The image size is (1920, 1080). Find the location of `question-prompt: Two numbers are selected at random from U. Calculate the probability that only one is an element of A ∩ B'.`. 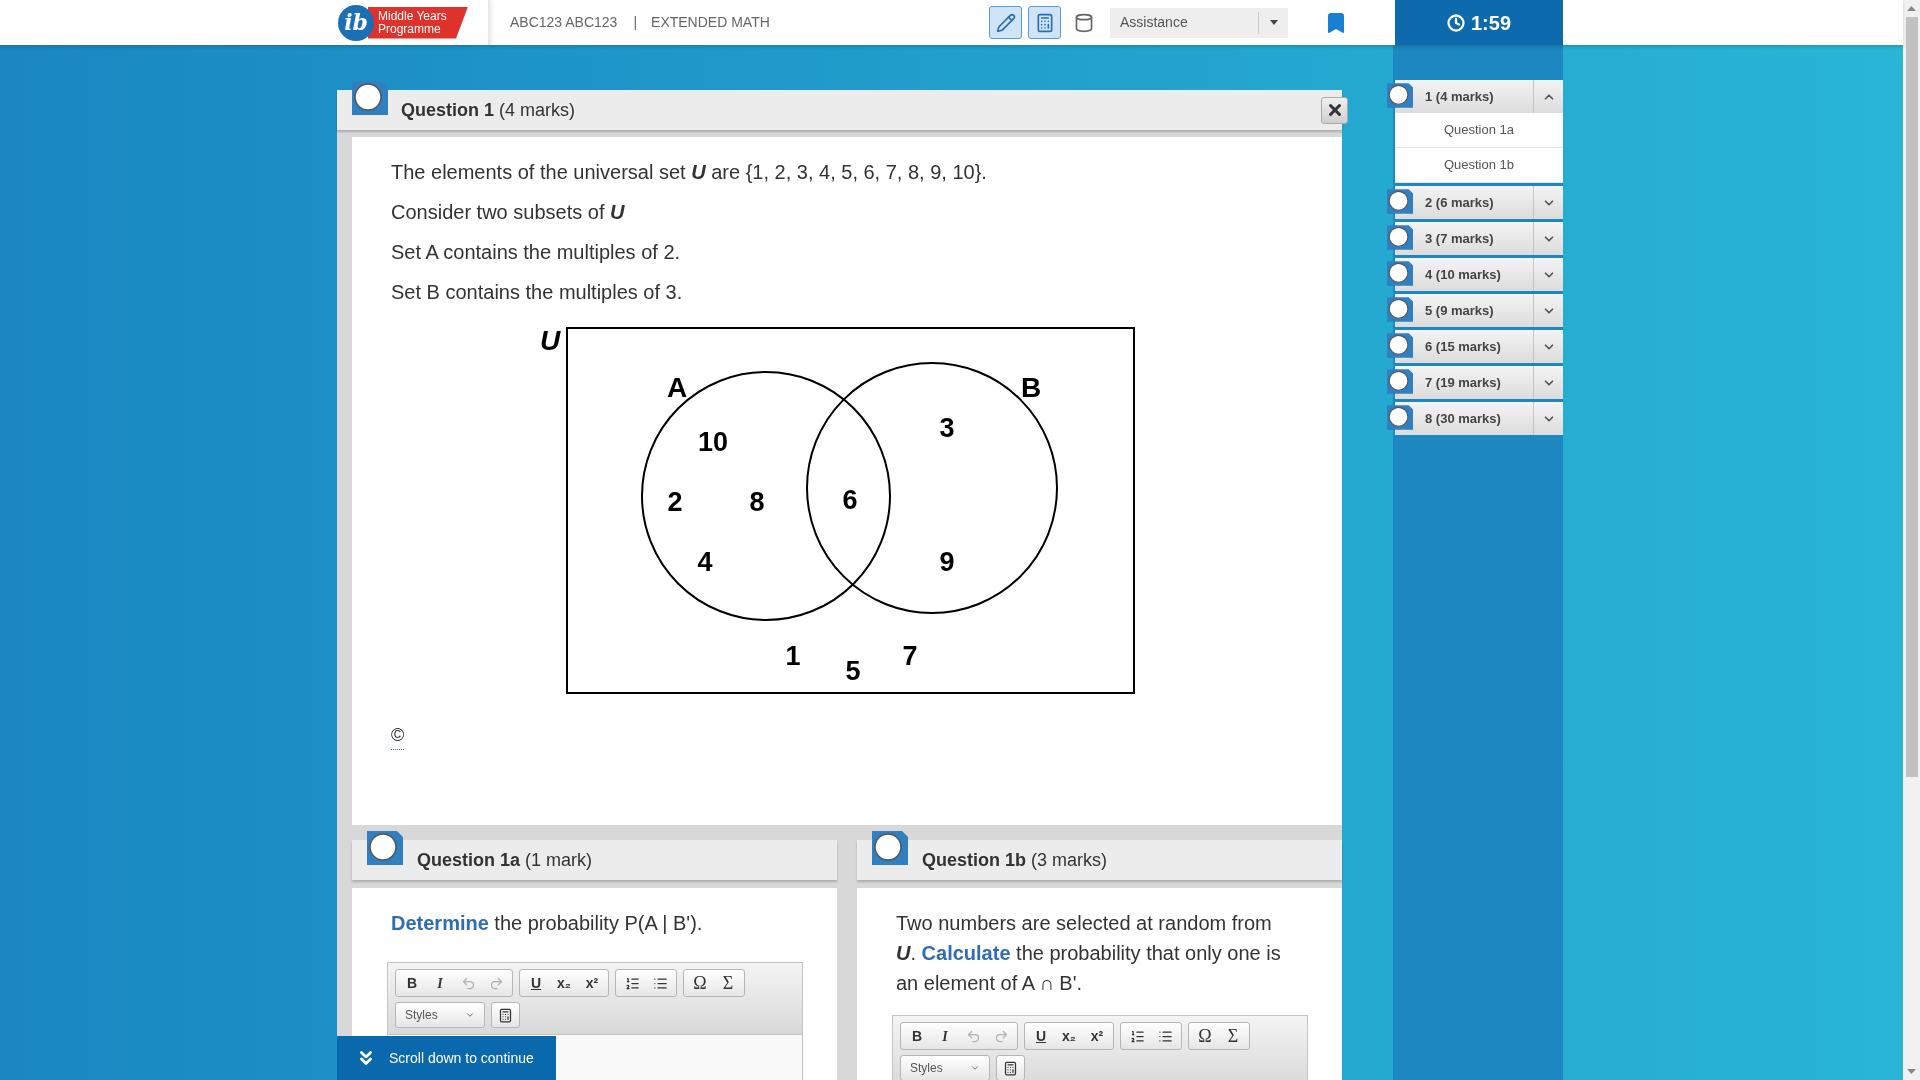

question-prompt: Two numbers are selected at random from U. Calculate the probability that only one is an element of A ∩ B'. is located at coordinates (1089, 953).